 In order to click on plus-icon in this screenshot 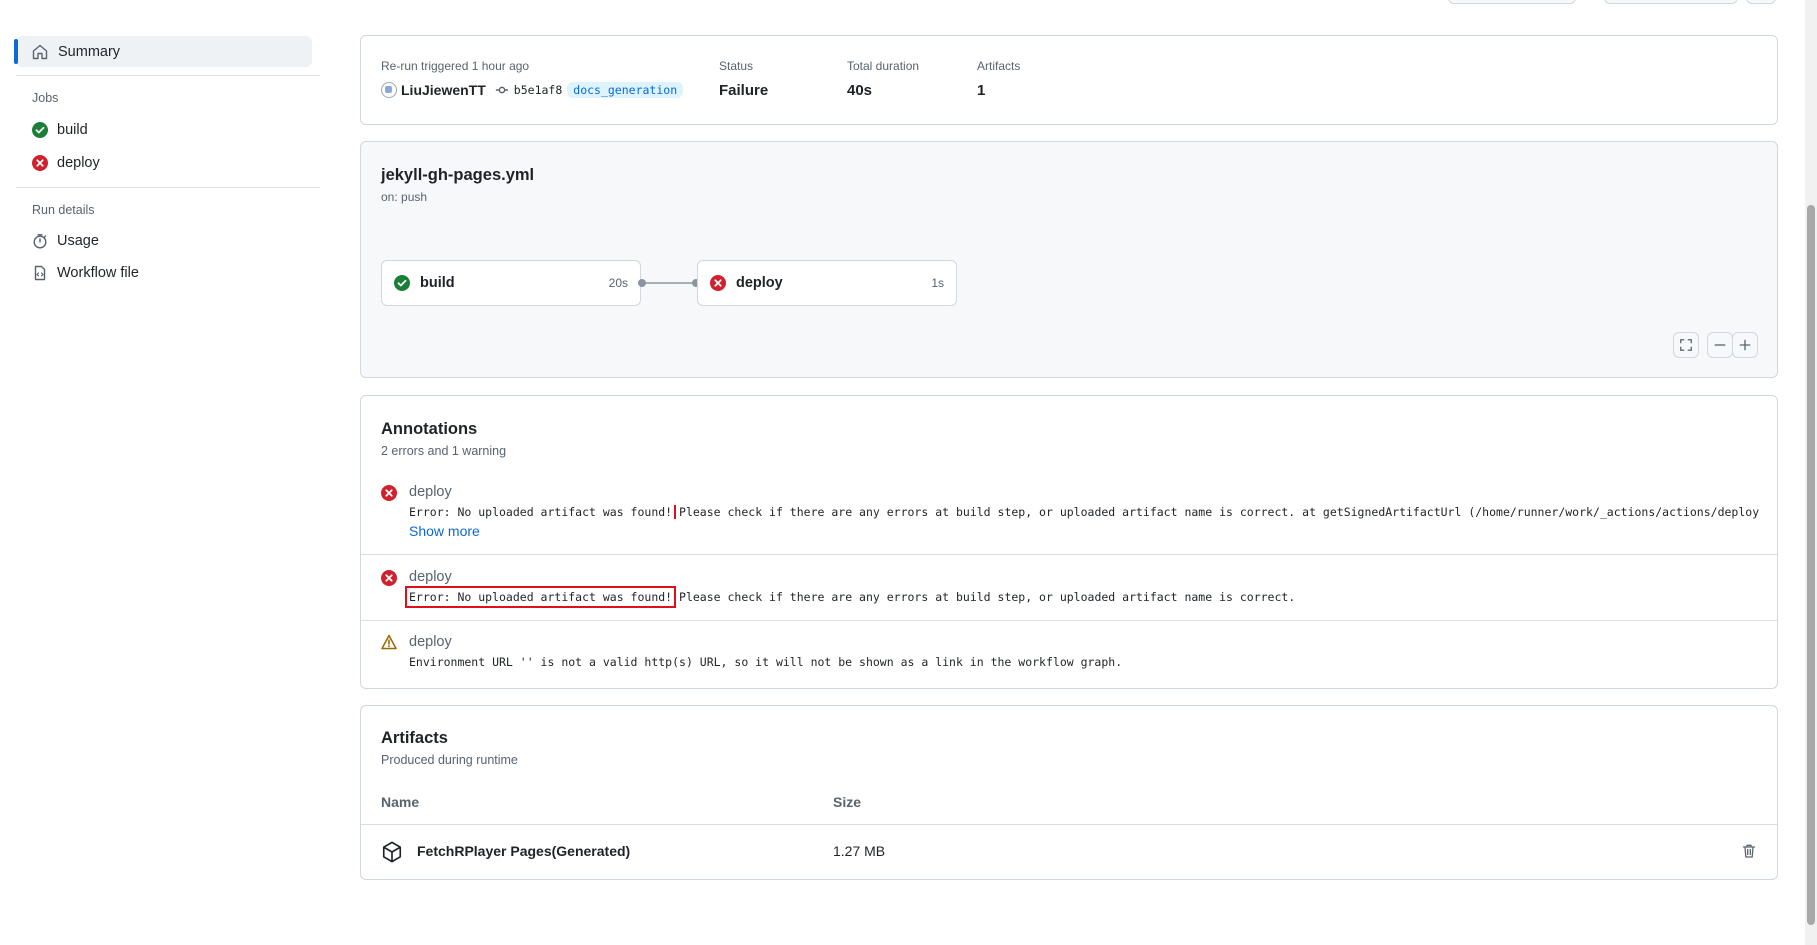, I will do `click(1745, 345)`.